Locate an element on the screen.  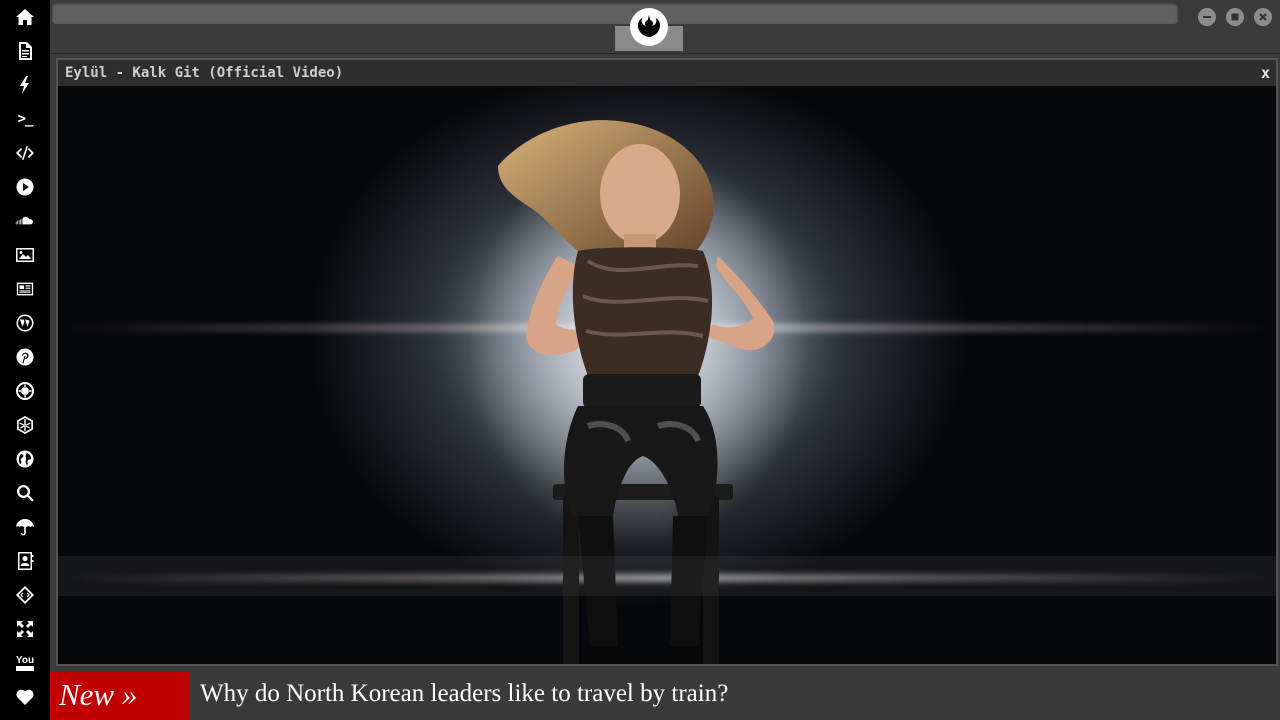
galactic-empire-icon is located at coordinates (25, 391).